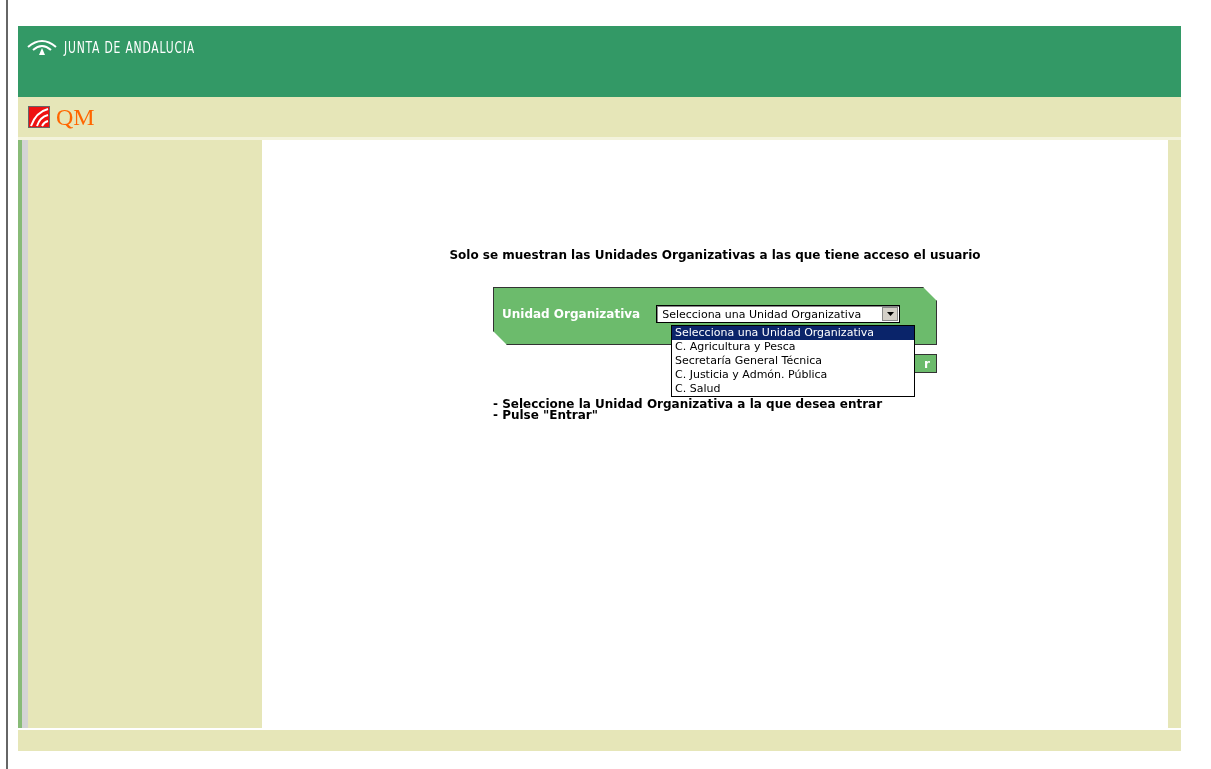 Image resolution: width=1211 pixels, height=769 pixels. Describe the element at coordinates (793, 333) in the screenshot. I see `dropdown-option: Selecciona una Unidad Organizativa` at that location.